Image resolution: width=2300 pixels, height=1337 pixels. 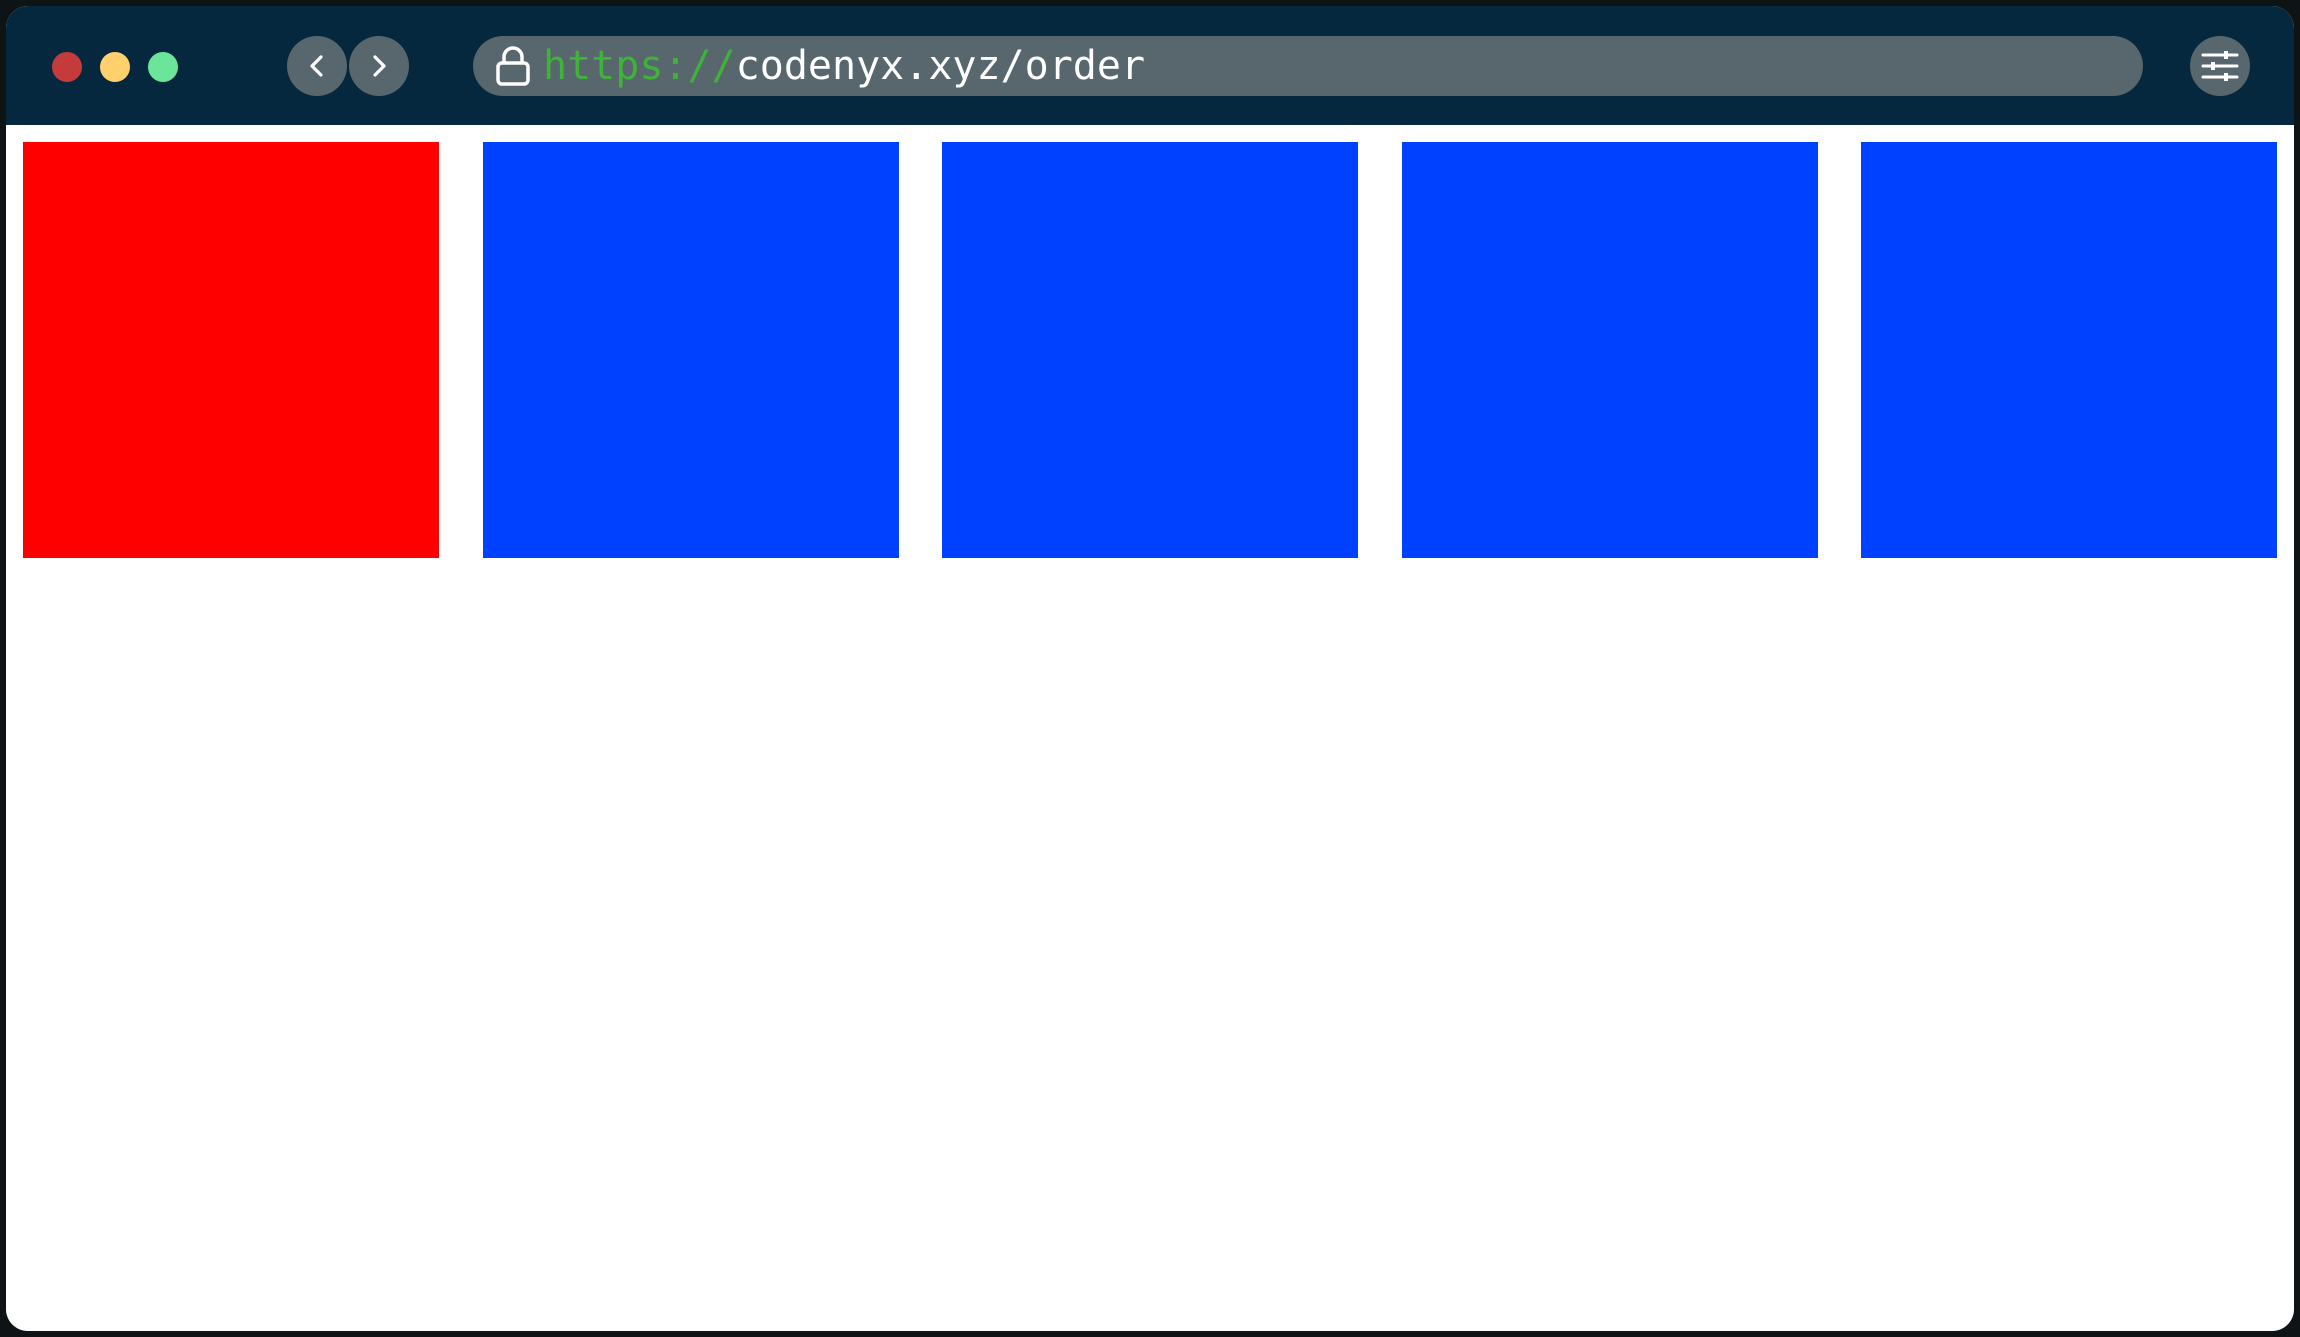 I want to click on back-button, so click(x=317, y=66).